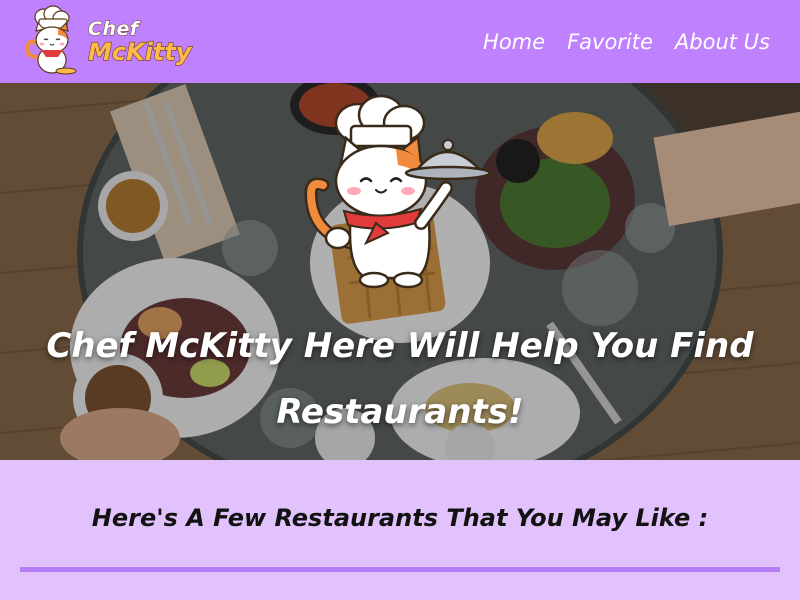 This screenshot has height=600, width=800. What do you see at coordinates (113, 28) in the screenshot?
I see `brand-name-line1: Chef` at bounding box center [113, 28].